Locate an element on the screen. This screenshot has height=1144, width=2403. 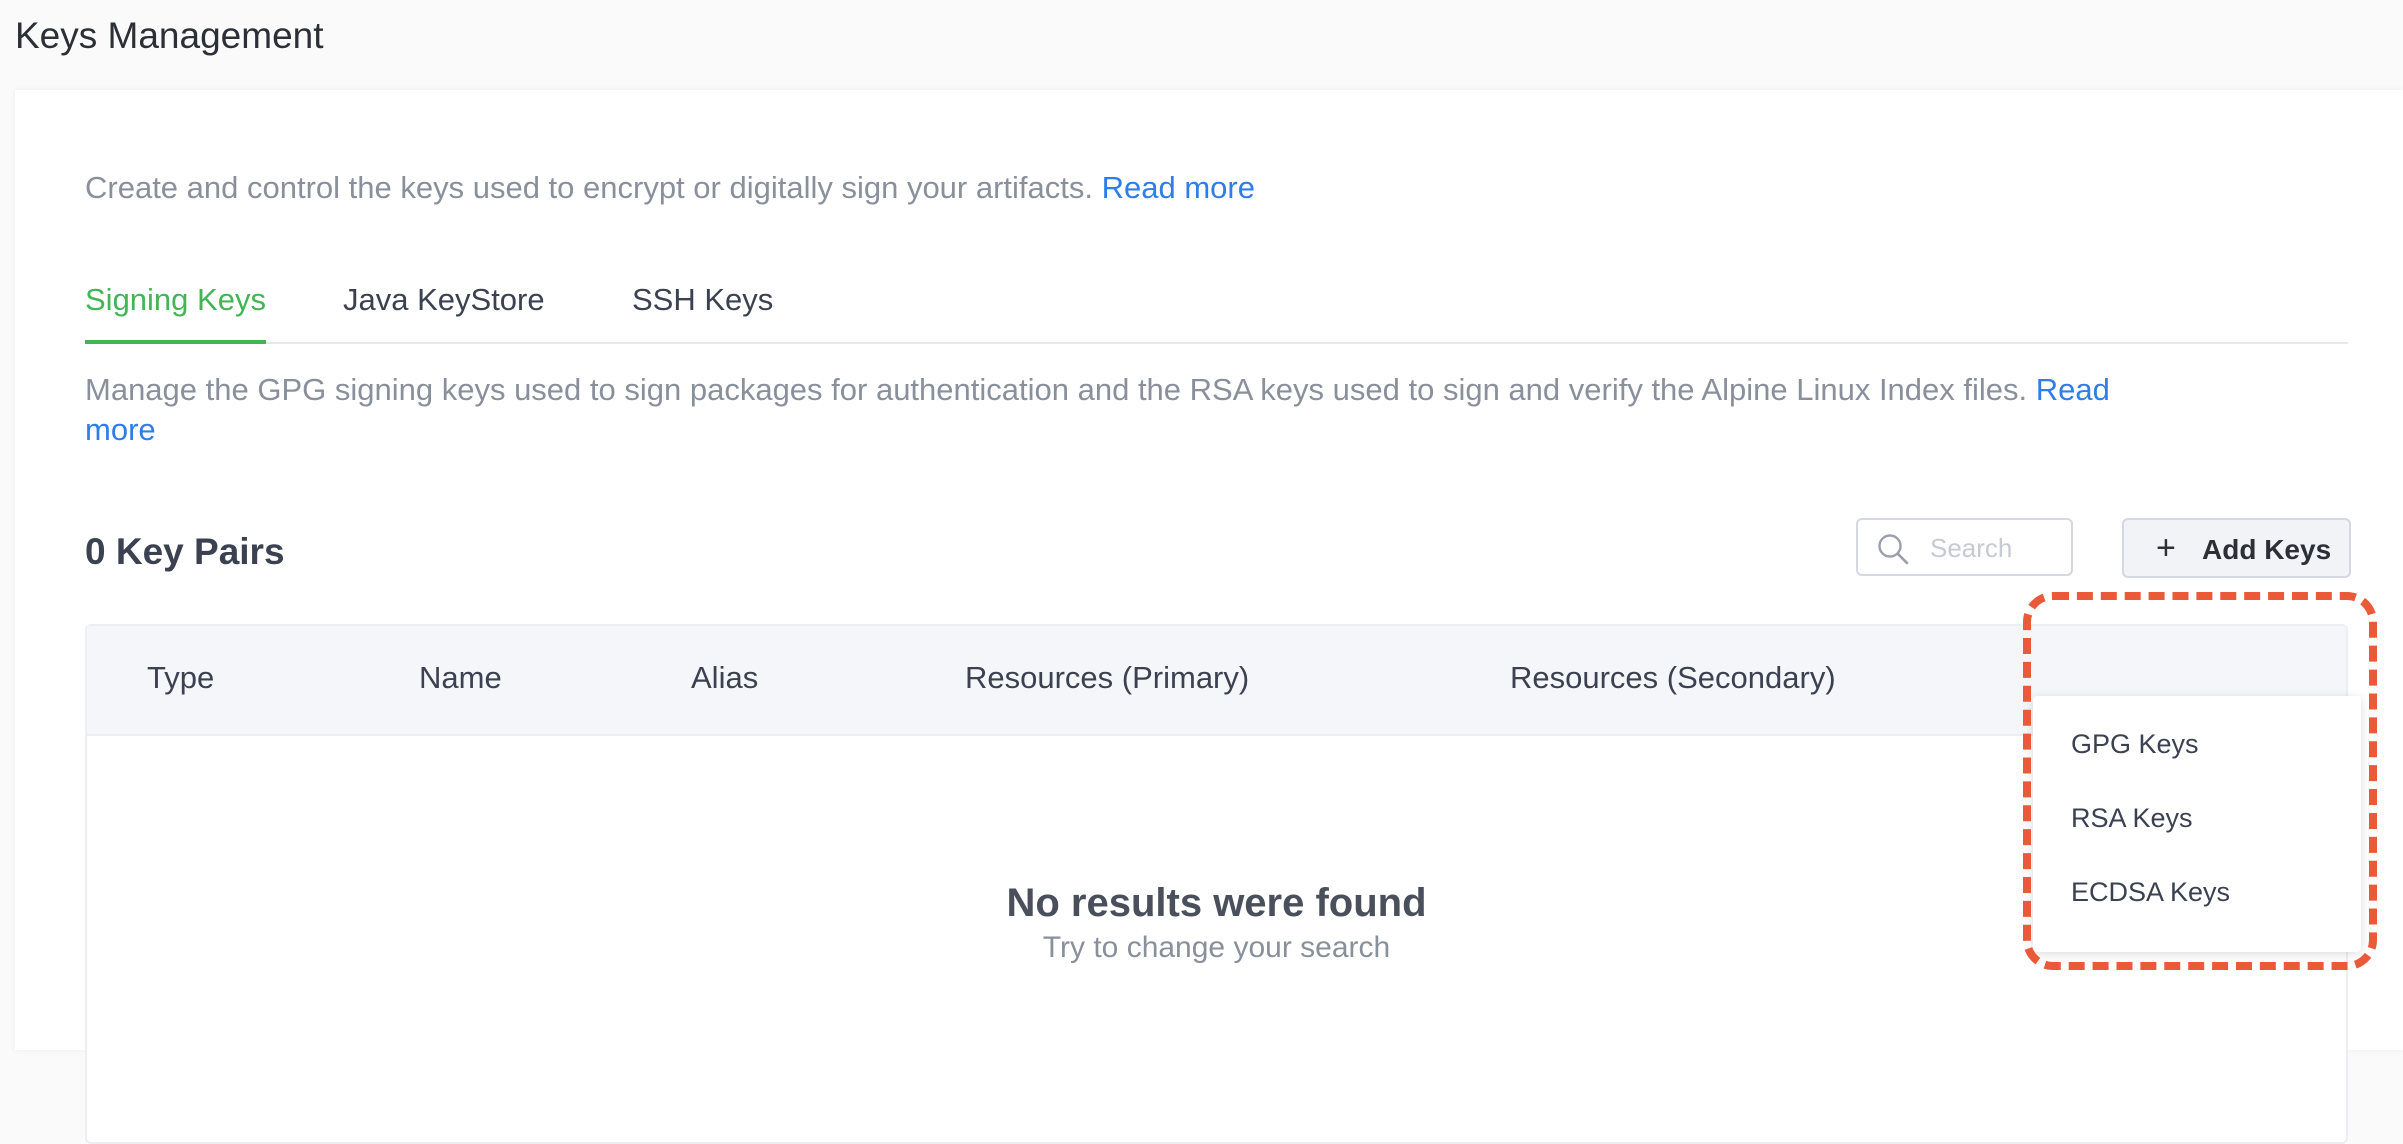
add-keys-label: Add Keys is located at coordinates (2267, 549).